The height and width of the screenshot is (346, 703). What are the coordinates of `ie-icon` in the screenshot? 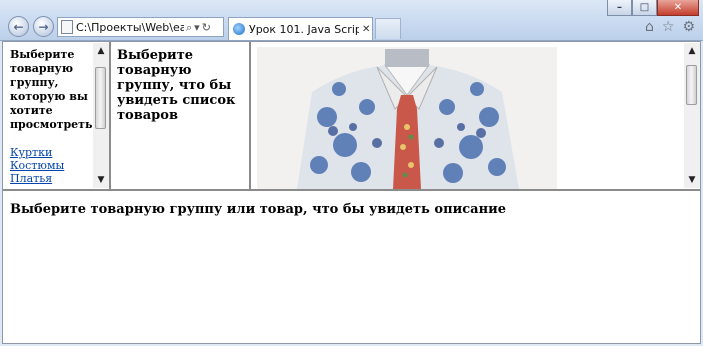 It's located at (239, 29).